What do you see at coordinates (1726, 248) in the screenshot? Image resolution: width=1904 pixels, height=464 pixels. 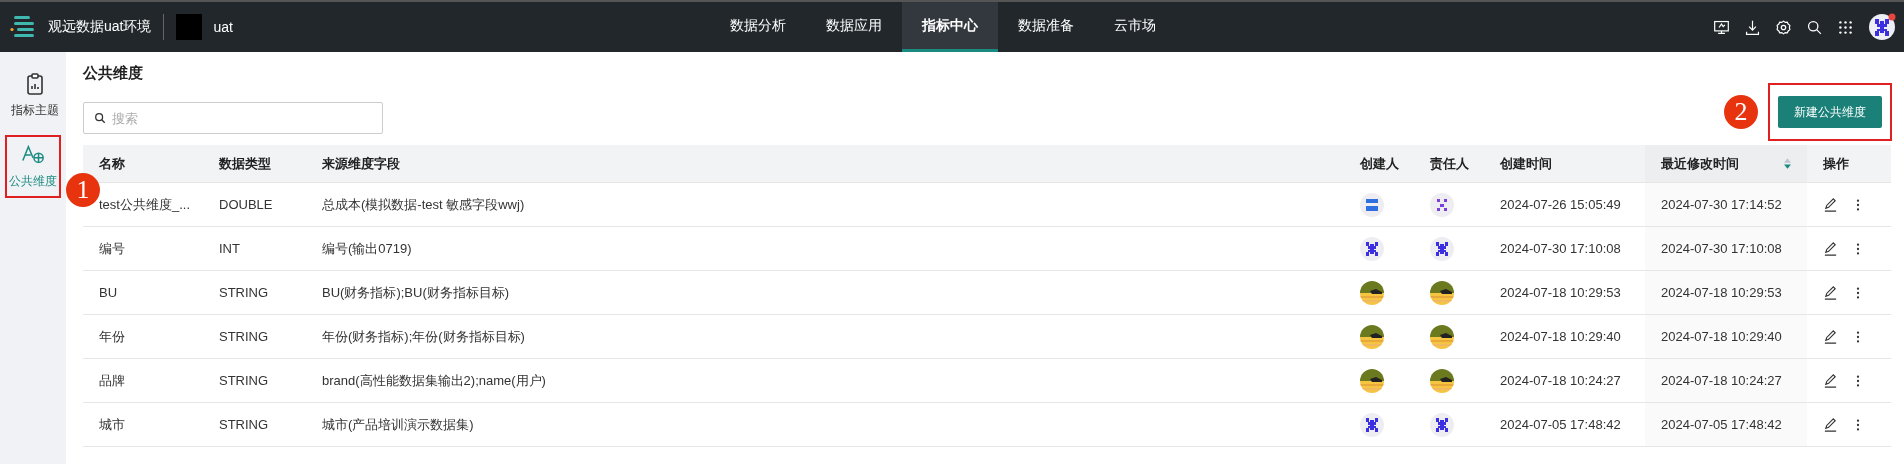 I see `table-cell: 2024-07-30 17:10:08` at bounding box center [1726, 248].